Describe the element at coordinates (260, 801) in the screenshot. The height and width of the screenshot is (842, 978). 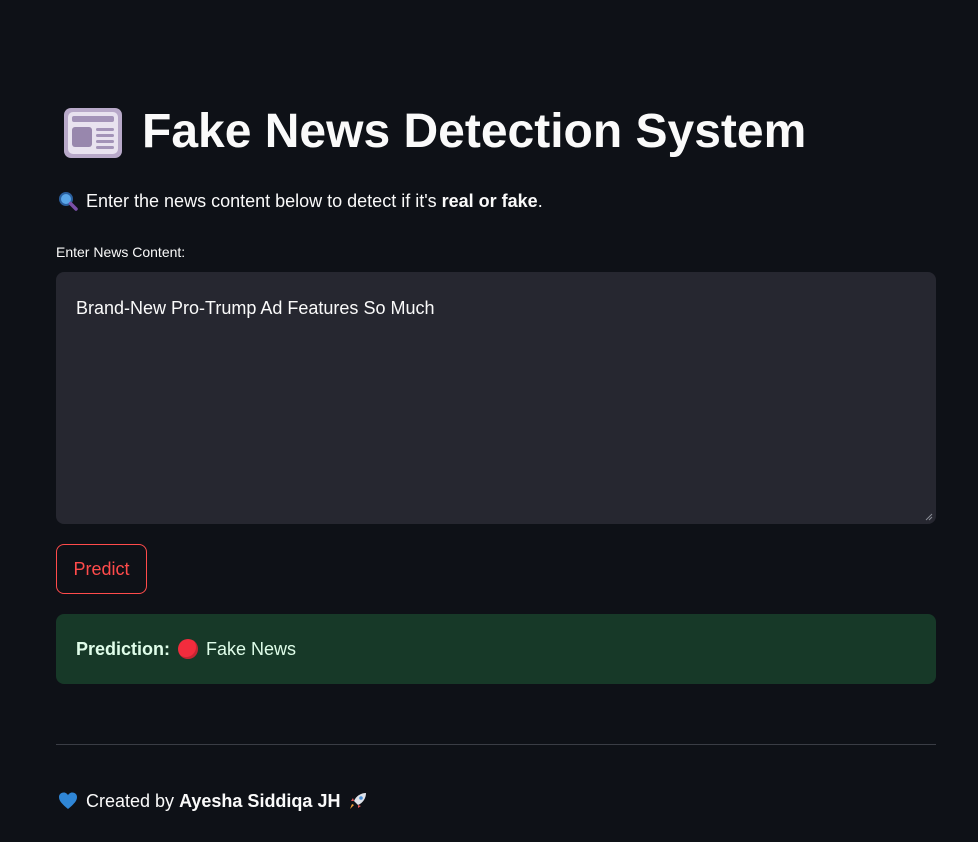
I see `footer-author: Ayesha Siddiqa JH` at that location.